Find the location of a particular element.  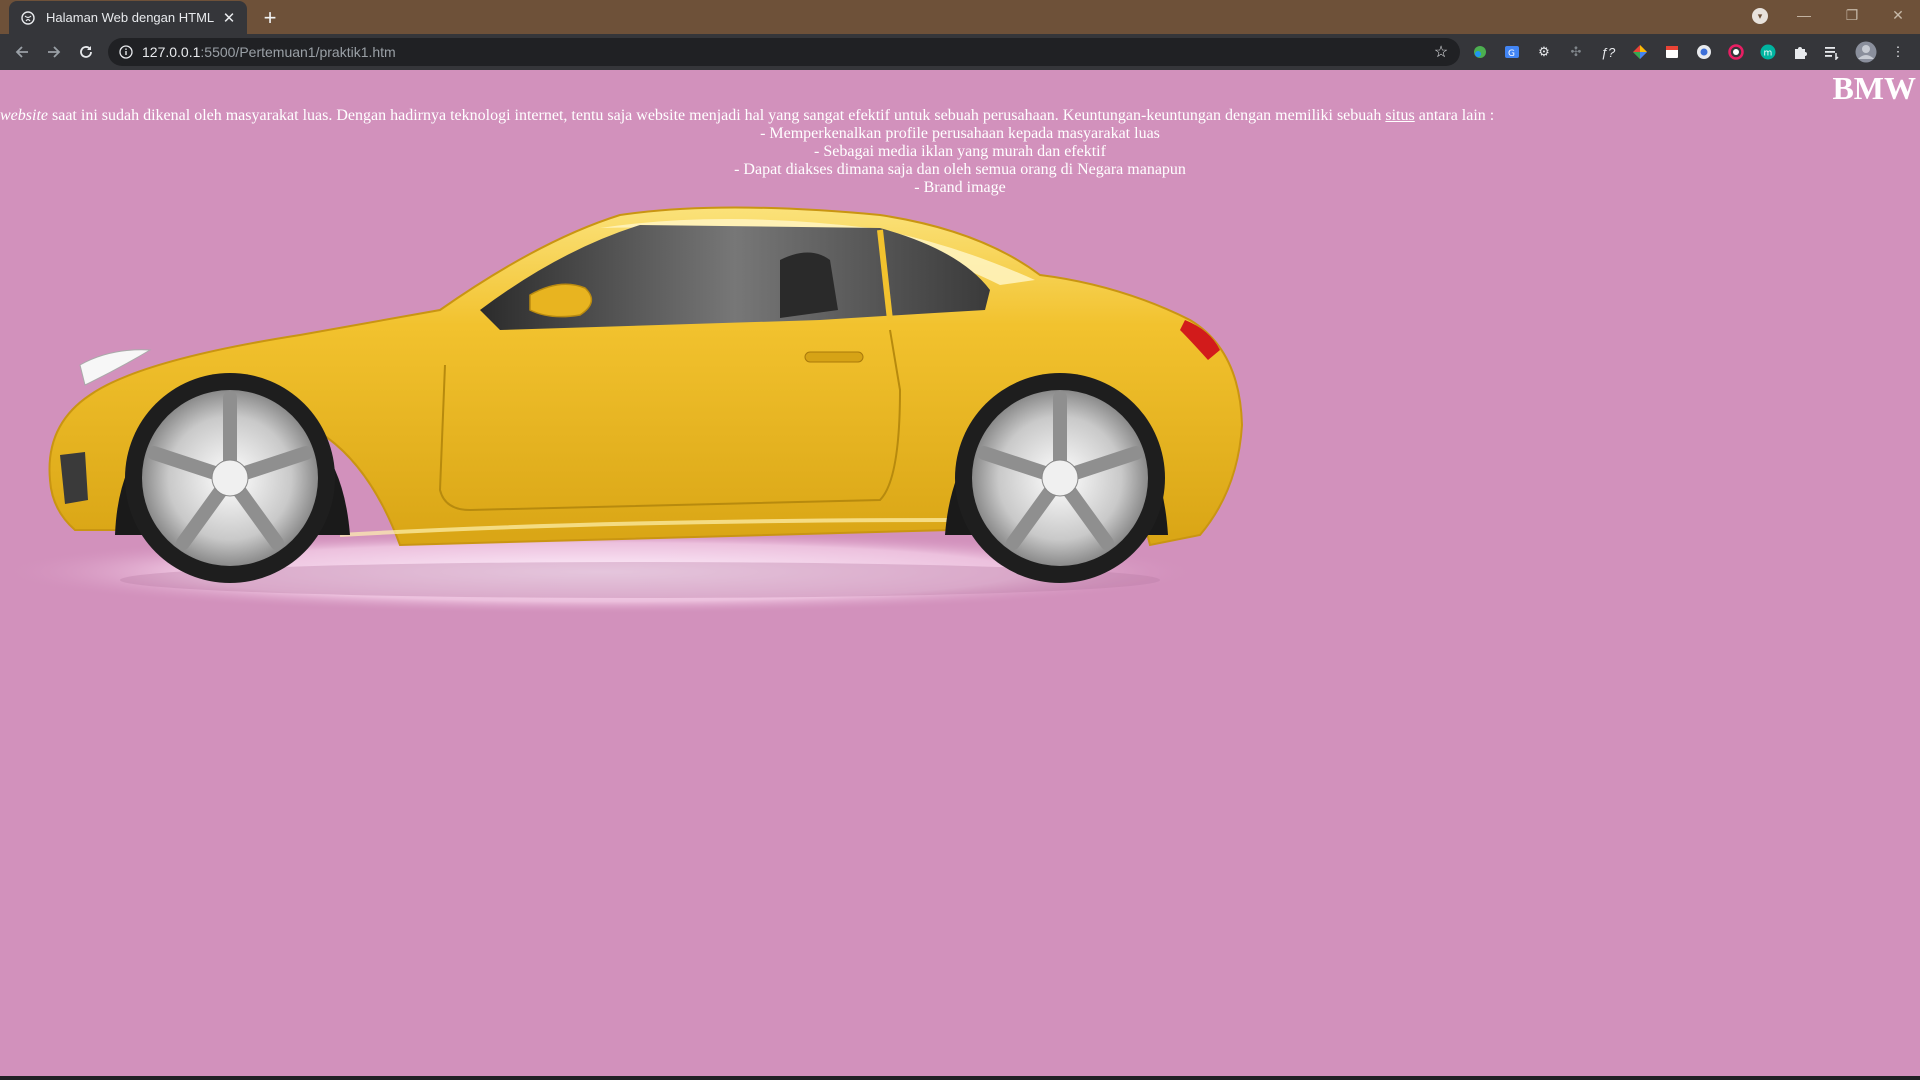

page-bottom-border is located at coordinates (960, 1078).